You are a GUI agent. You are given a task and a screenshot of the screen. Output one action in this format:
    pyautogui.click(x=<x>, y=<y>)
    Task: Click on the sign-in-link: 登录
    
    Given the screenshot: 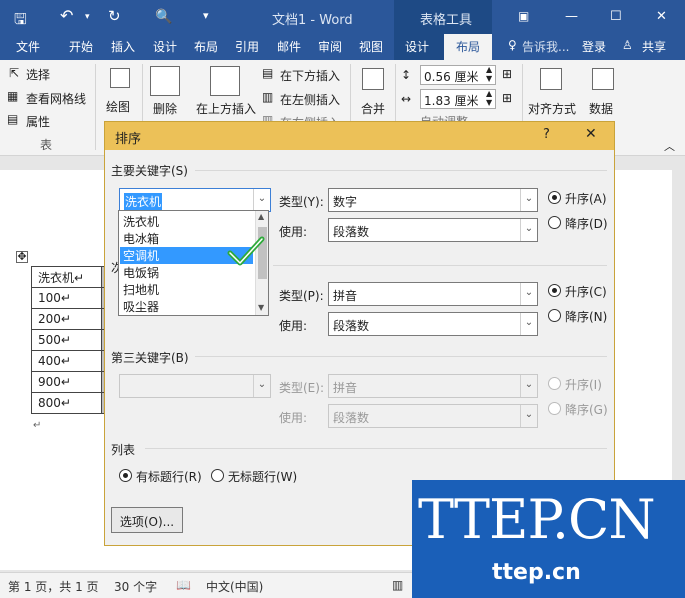 What is the action you would take?
    pyautogui.click(x=594, y=46)
    